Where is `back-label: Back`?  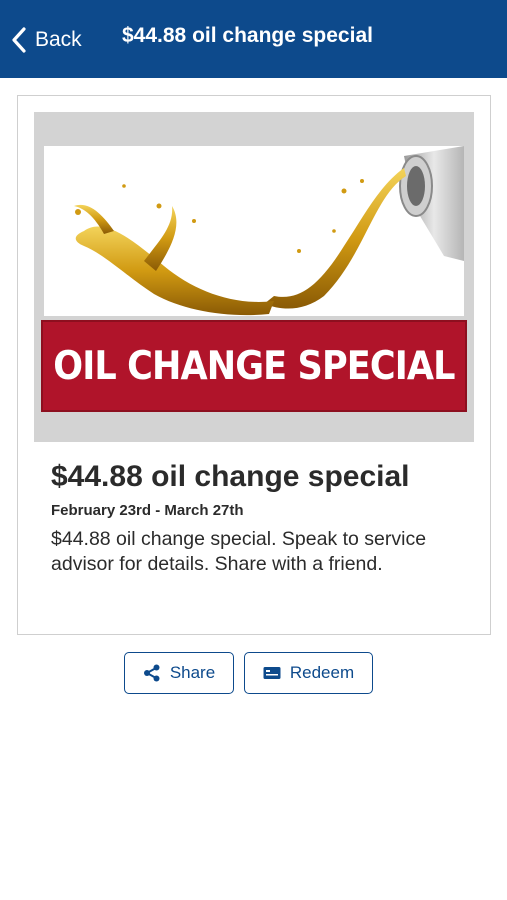
back-label: Back is located at coordinates (58, 39).